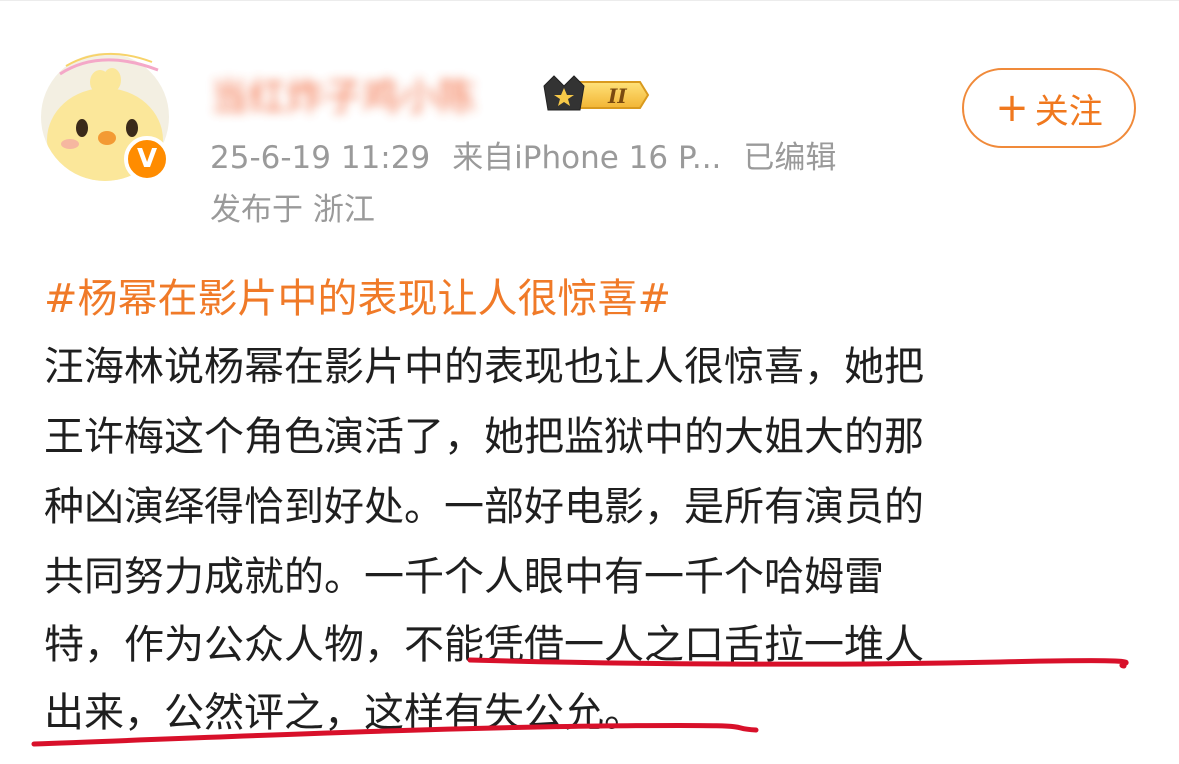 The height and width of the screenshot is (764, 1179). What do you see at coordinates (147, 159) in the screenshot?
I see `verified-badge-icon: V` at bounding box center [147, 159].